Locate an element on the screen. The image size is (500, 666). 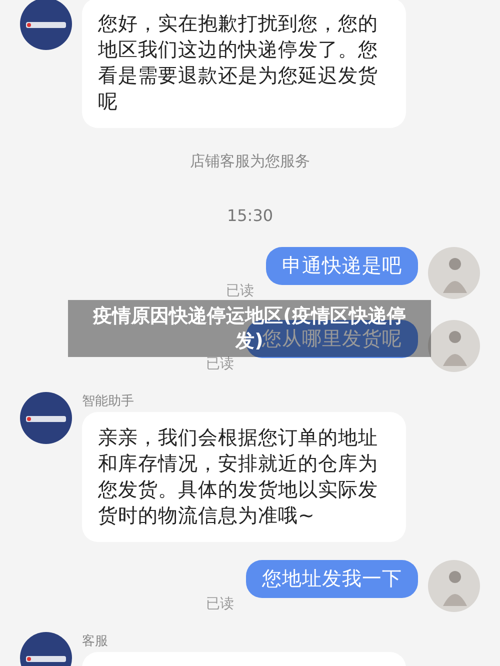
timestamp: 15:30 is located at coordinates (250, 215).